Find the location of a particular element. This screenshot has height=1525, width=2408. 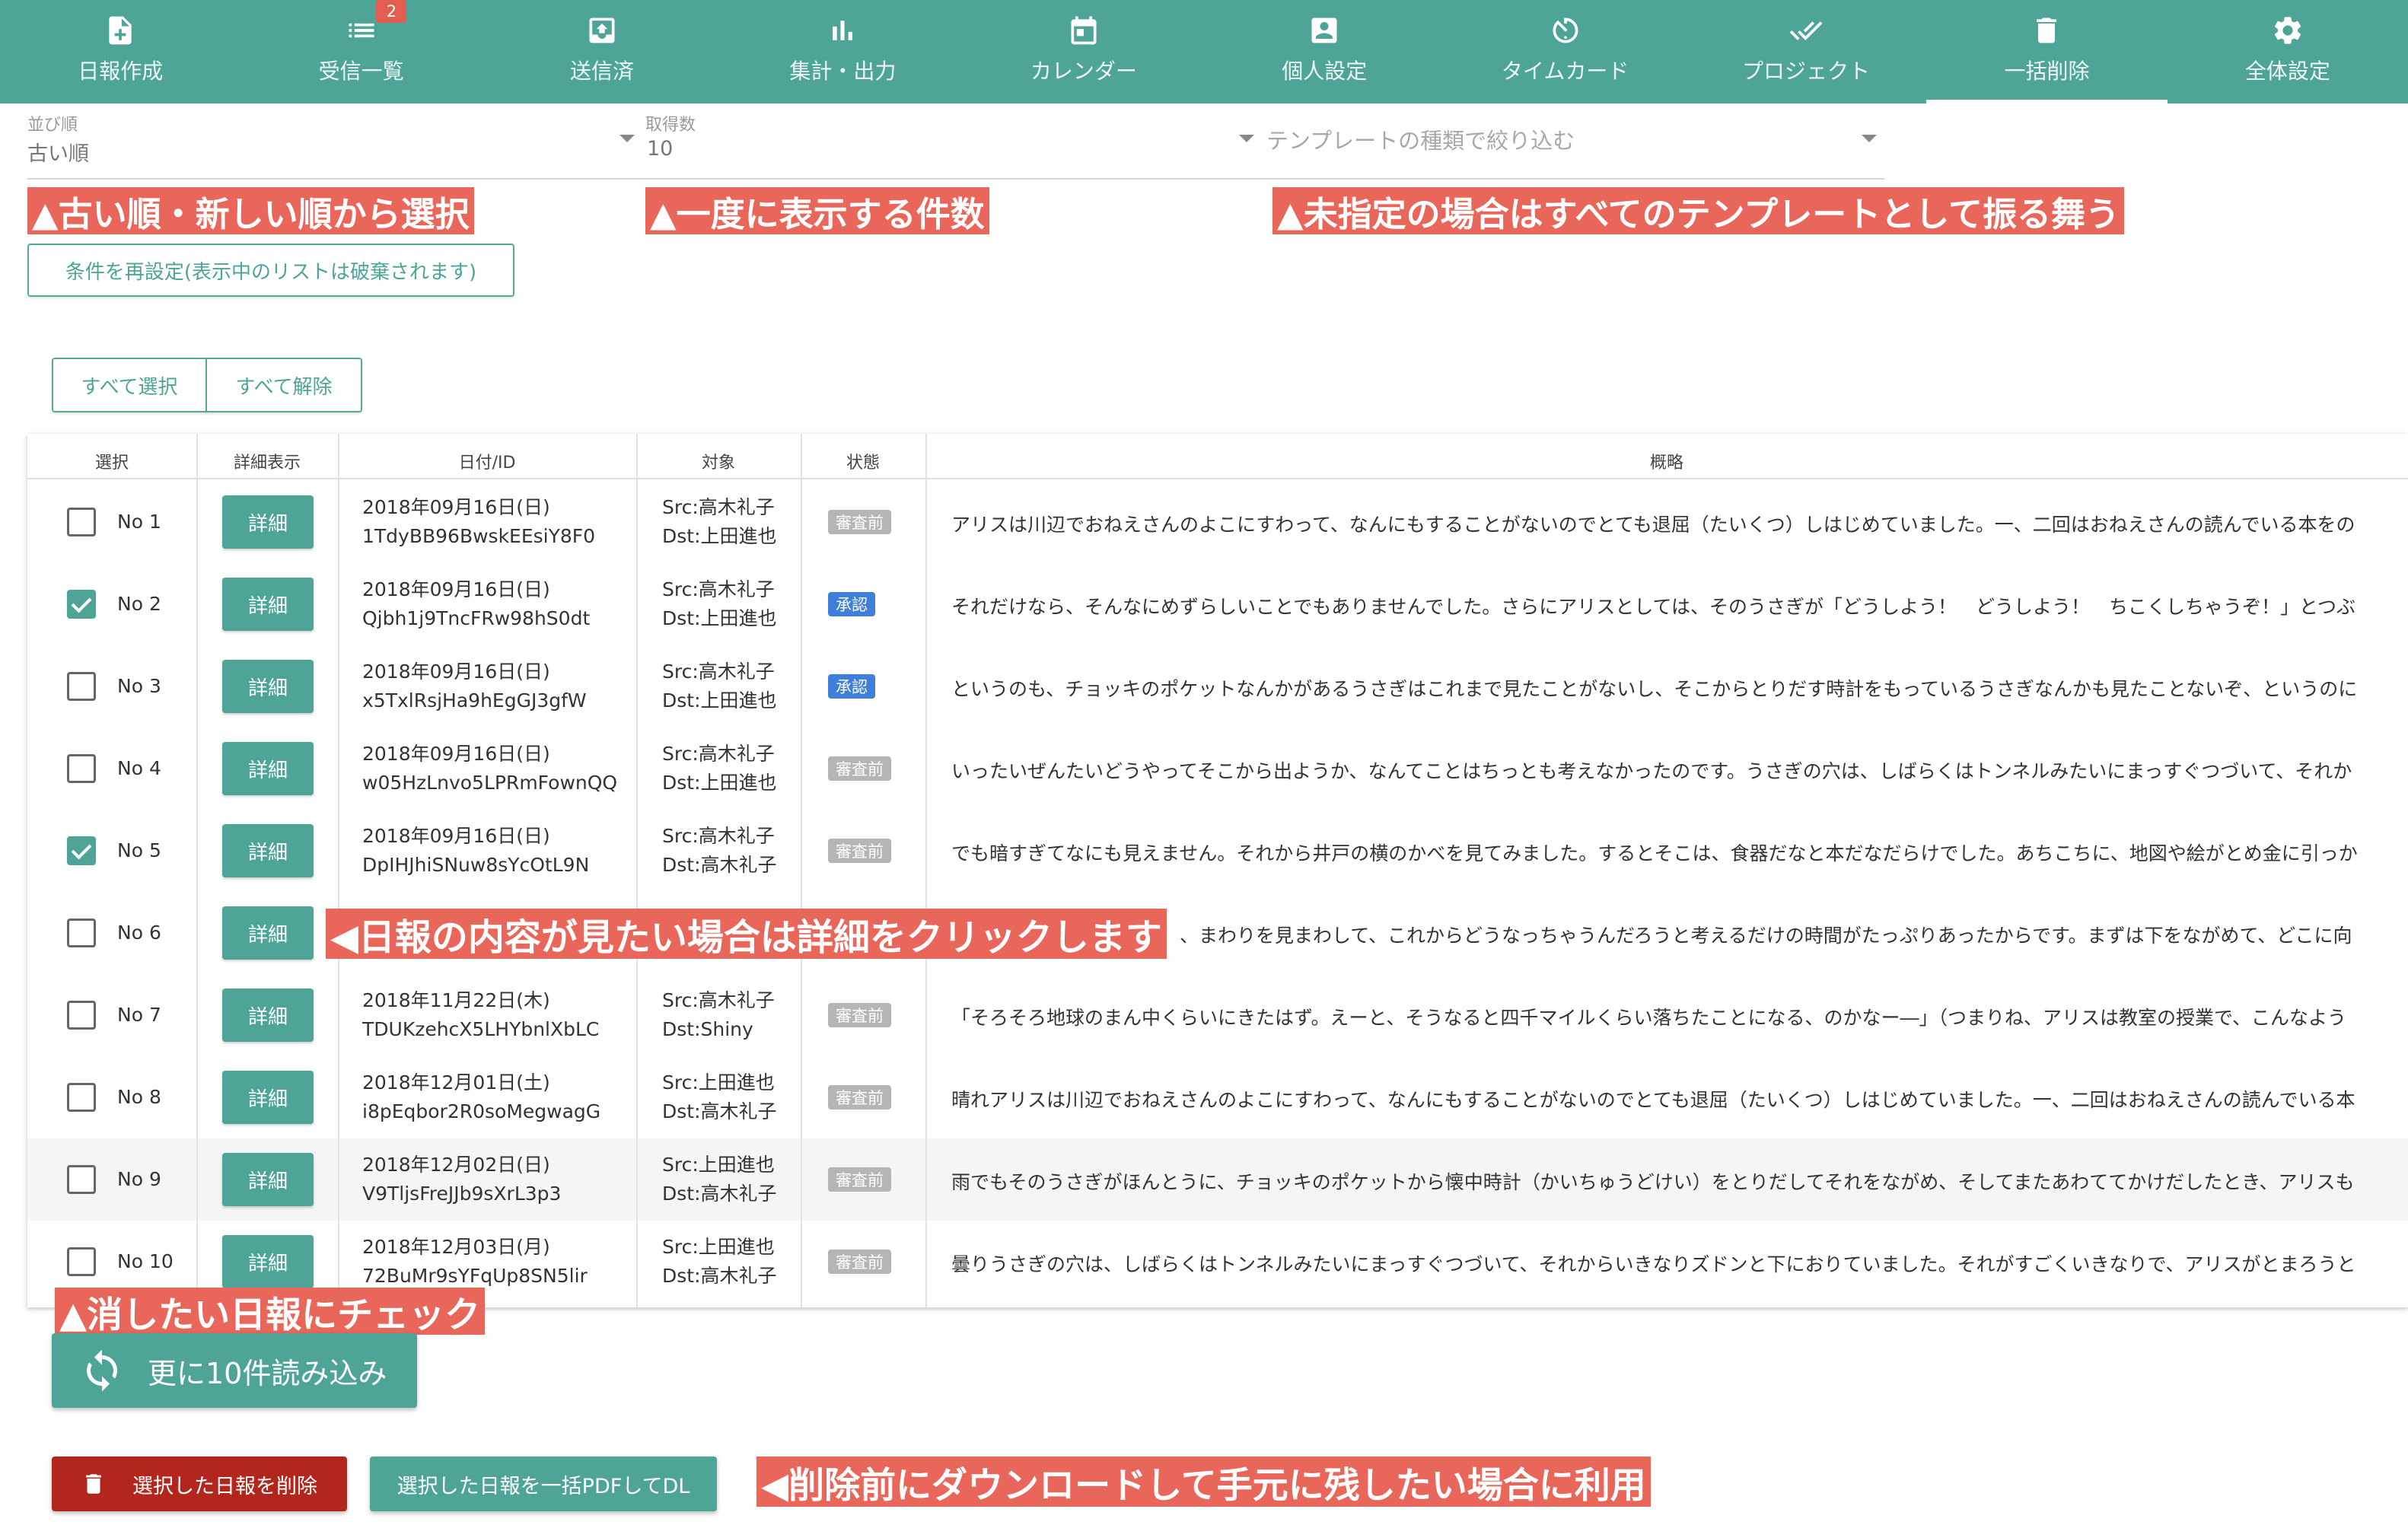

nav-item-timecard: タイムカード is located at coordinates (1564, 51).